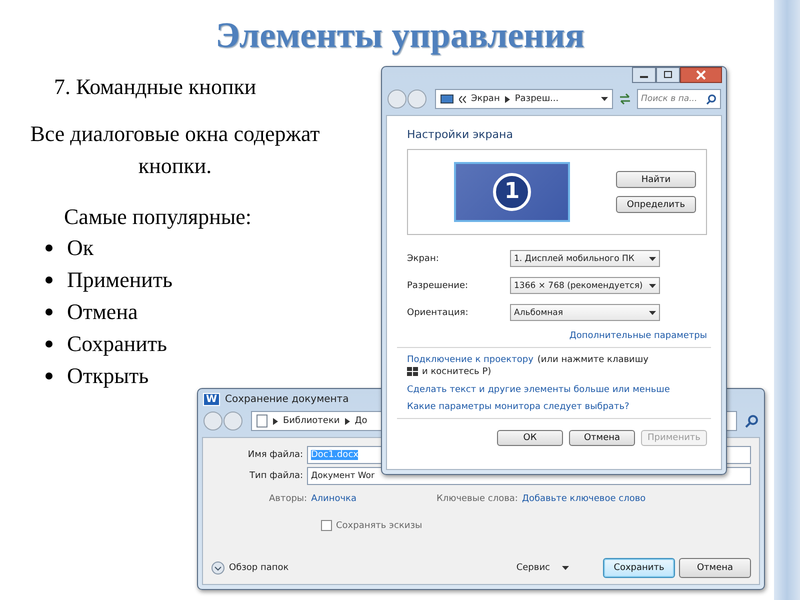 Image resolution: width=800 pixels, height=600 pixels. Describe the element at coordinates (625, 99) in the screenshot. I see `refresh-icon` at that location.